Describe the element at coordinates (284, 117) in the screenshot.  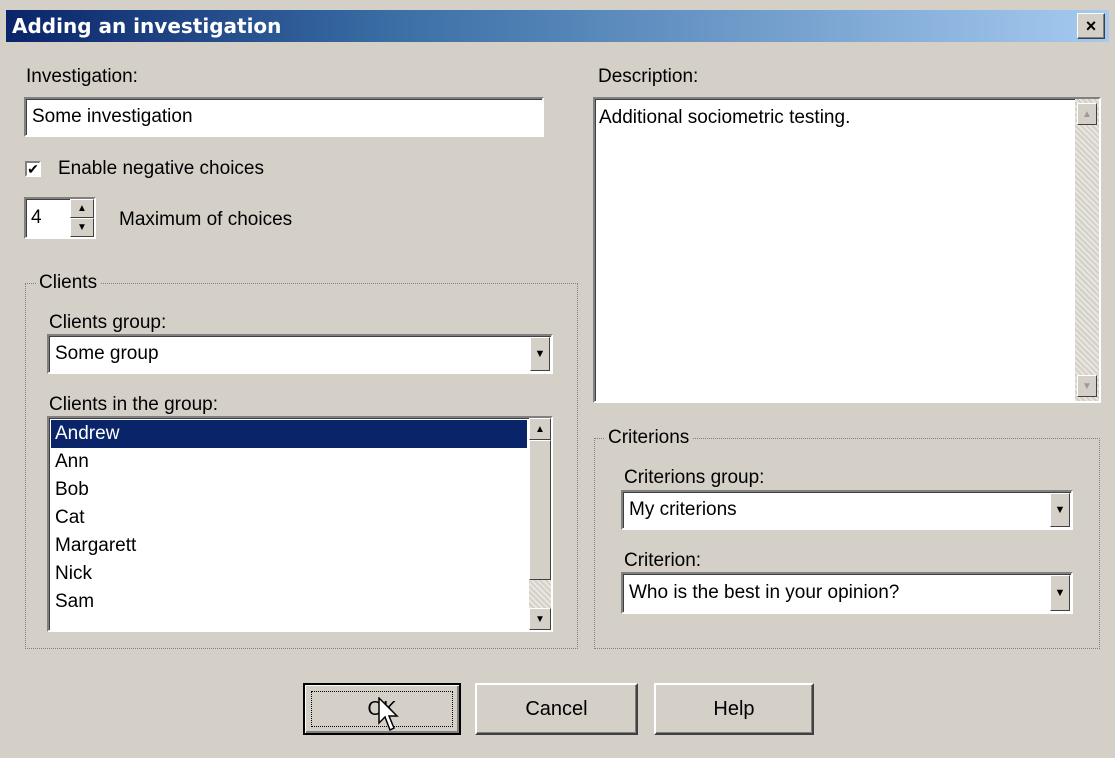
I see `investigation-input: Some investigation` at that location.